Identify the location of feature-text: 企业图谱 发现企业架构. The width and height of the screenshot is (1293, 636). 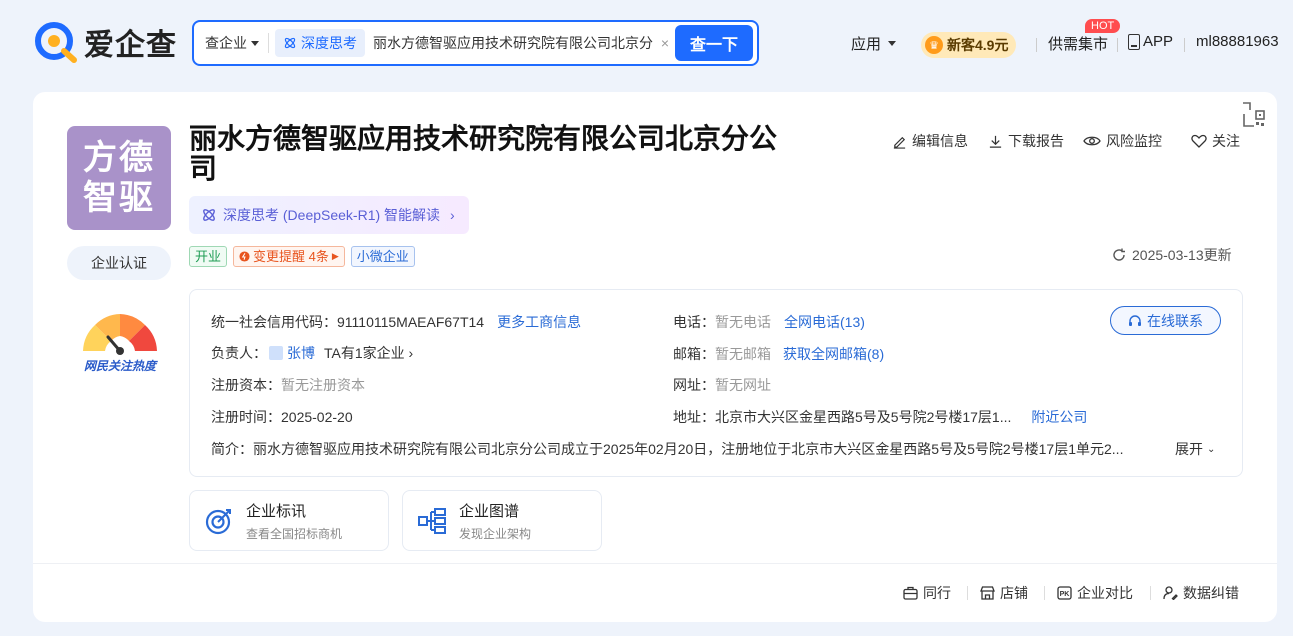
(495, 521).